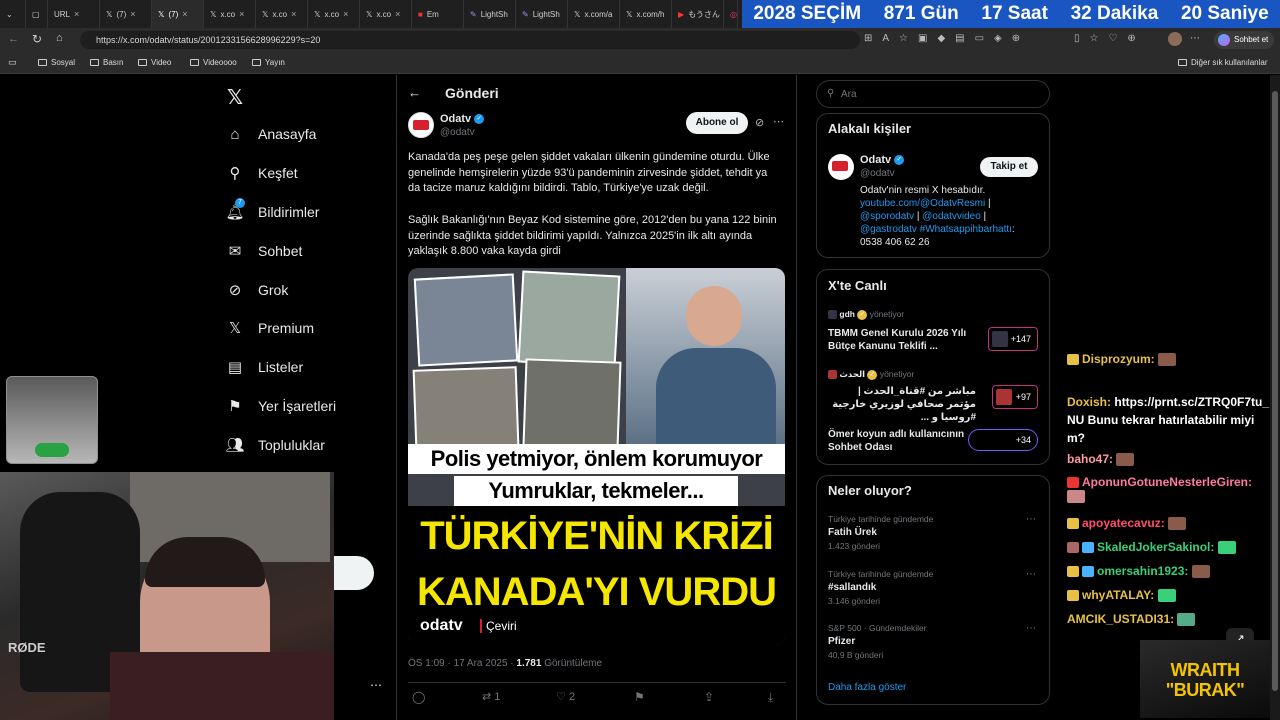  Describe the element at coordinates (56, 62) in the screenshot. I see `bookmark-folder-sosyal: Sosyal` at that location.